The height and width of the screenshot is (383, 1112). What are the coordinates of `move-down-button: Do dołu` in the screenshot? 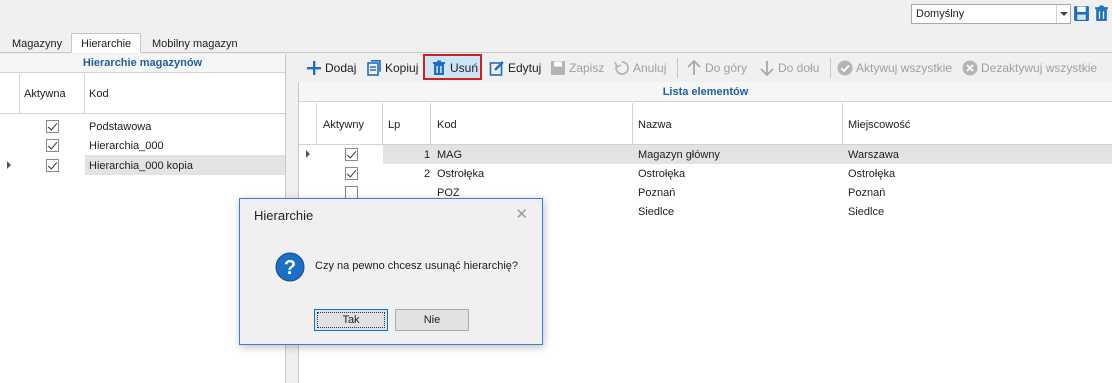 It's located at (790, 68).